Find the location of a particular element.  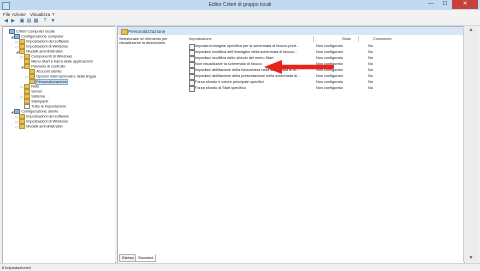

column-header-comment: Commento is located at coordinates (382, 39).